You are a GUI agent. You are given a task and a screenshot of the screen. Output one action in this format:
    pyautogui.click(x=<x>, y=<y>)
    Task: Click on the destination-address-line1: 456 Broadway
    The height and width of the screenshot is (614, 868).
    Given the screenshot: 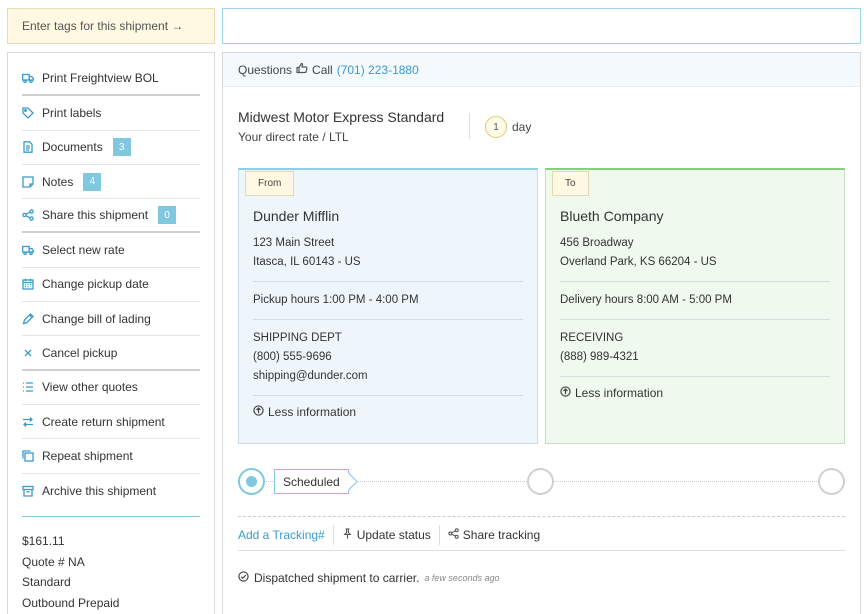 What is the action you would take?
    pyautogui.click(x=597, y=243)
    